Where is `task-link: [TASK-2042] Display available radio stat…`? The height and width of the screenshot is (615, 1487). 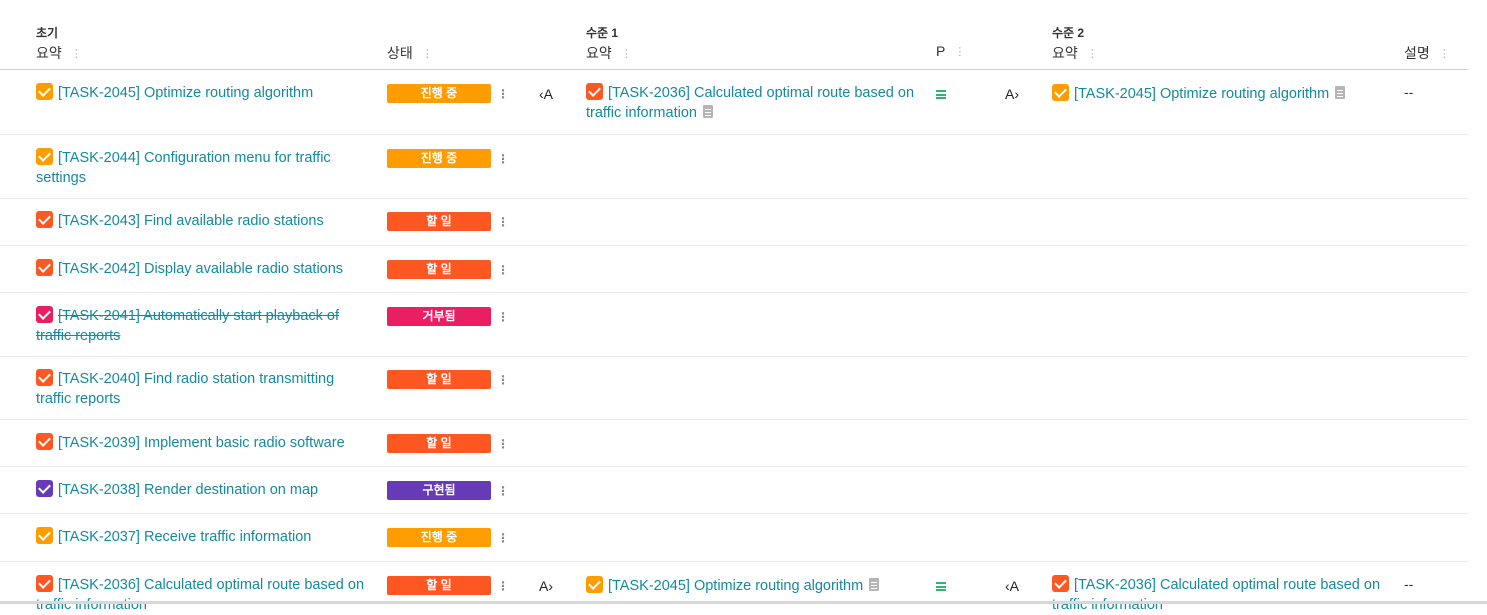
task-link: [TASK-2042] Display available radio stat… is located at coordinates (189, 269).